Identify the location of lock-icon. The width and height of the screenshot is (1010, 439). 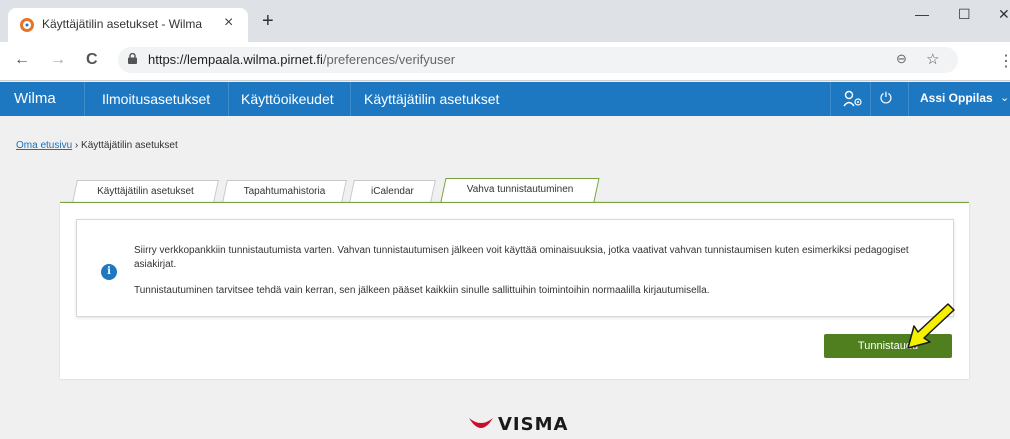
(132, 58).